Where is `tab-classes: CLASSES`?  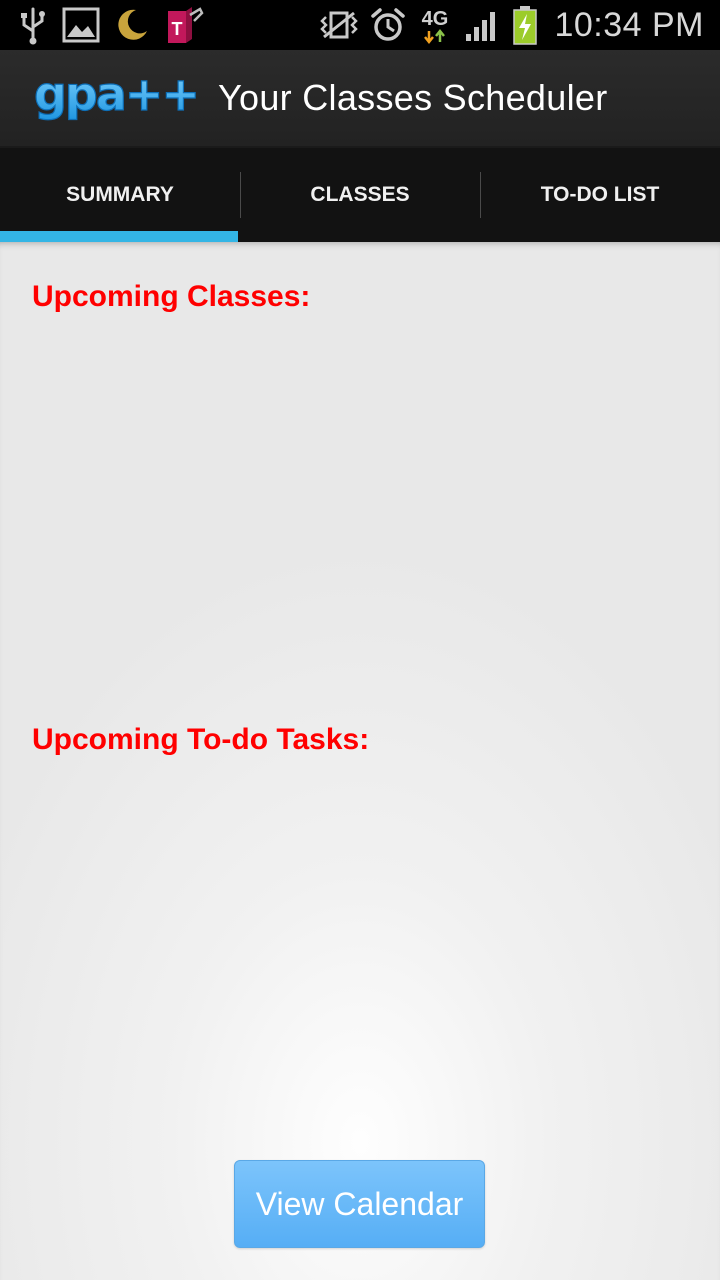 tab-classes: CLASSES is located at coordinates (360, 195).